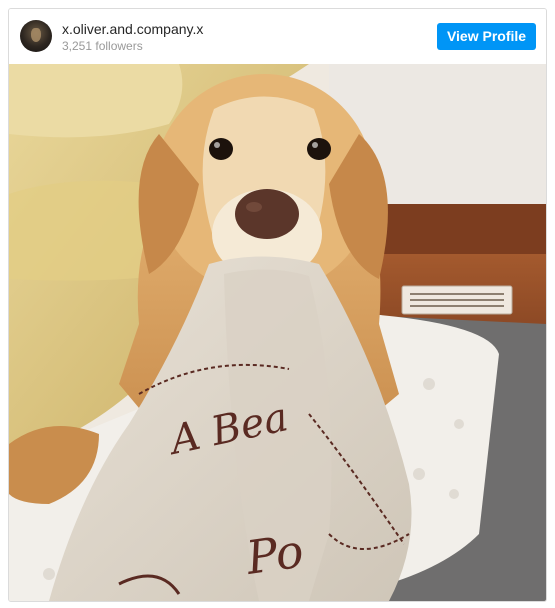 The height and width of the screenshot is (608, 555). What do you see at coordinates (221, 149) in the screenshot?
I see `dog-eye-left` at bounding box center [221, 149].